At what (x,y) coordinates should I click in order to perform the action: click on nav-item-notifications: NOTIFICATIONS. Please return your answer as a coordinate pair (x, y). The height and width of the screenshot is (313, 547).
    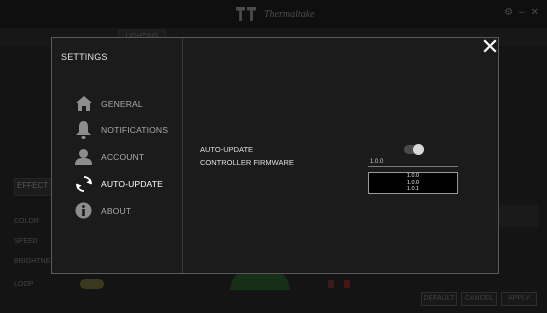
    Looking at the image, I should click on (121, 129).